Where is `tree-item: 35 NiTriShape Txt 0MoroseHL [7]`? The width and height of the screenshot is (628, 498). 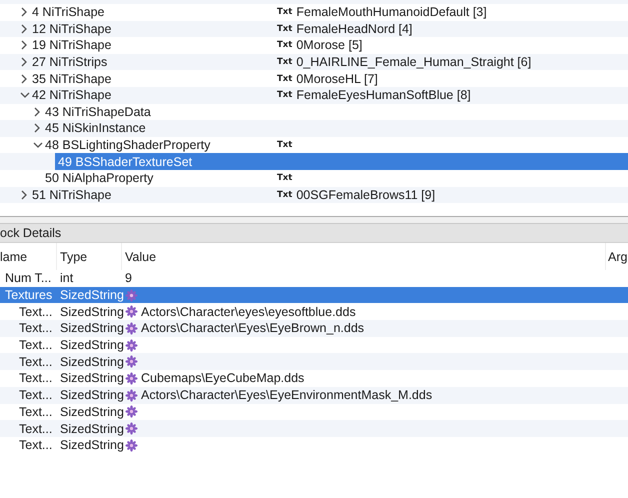 tree-item: 35 NiTriShape Txt 0MoroseHL [7] is located at coordinates (330, 78).